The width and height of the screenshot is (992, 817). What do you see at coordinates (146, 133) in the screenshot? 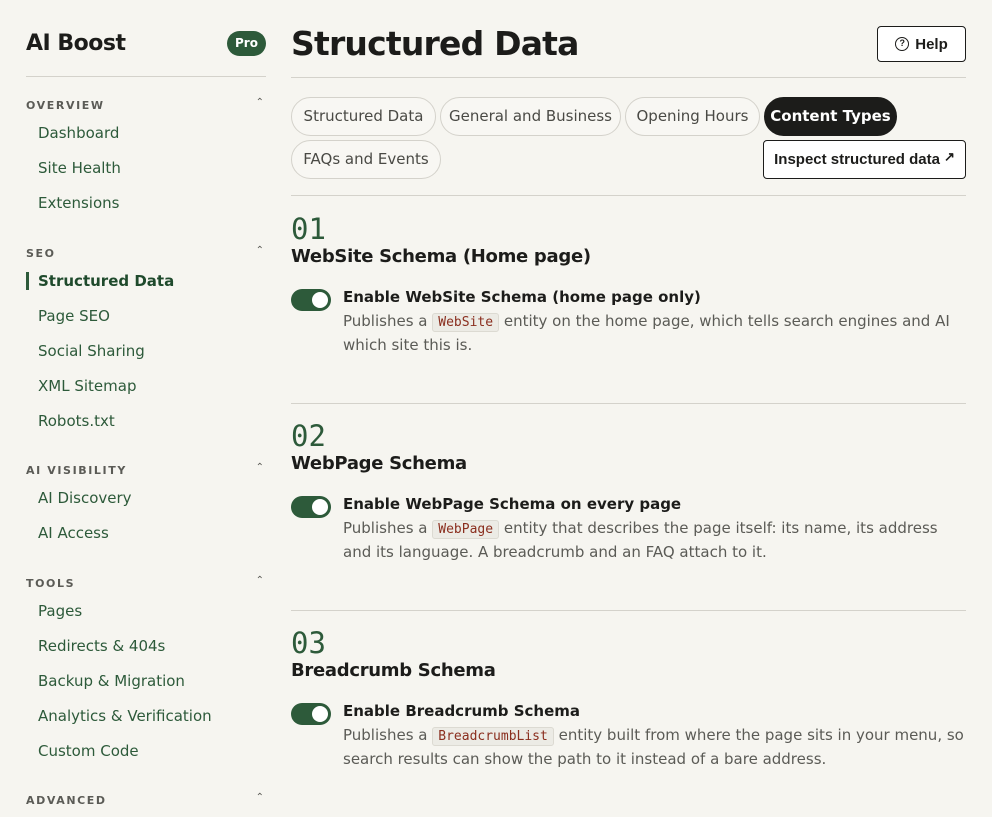
I see `sidebar-item-dashboard: Dashboard` at bounding box center [146, 133].